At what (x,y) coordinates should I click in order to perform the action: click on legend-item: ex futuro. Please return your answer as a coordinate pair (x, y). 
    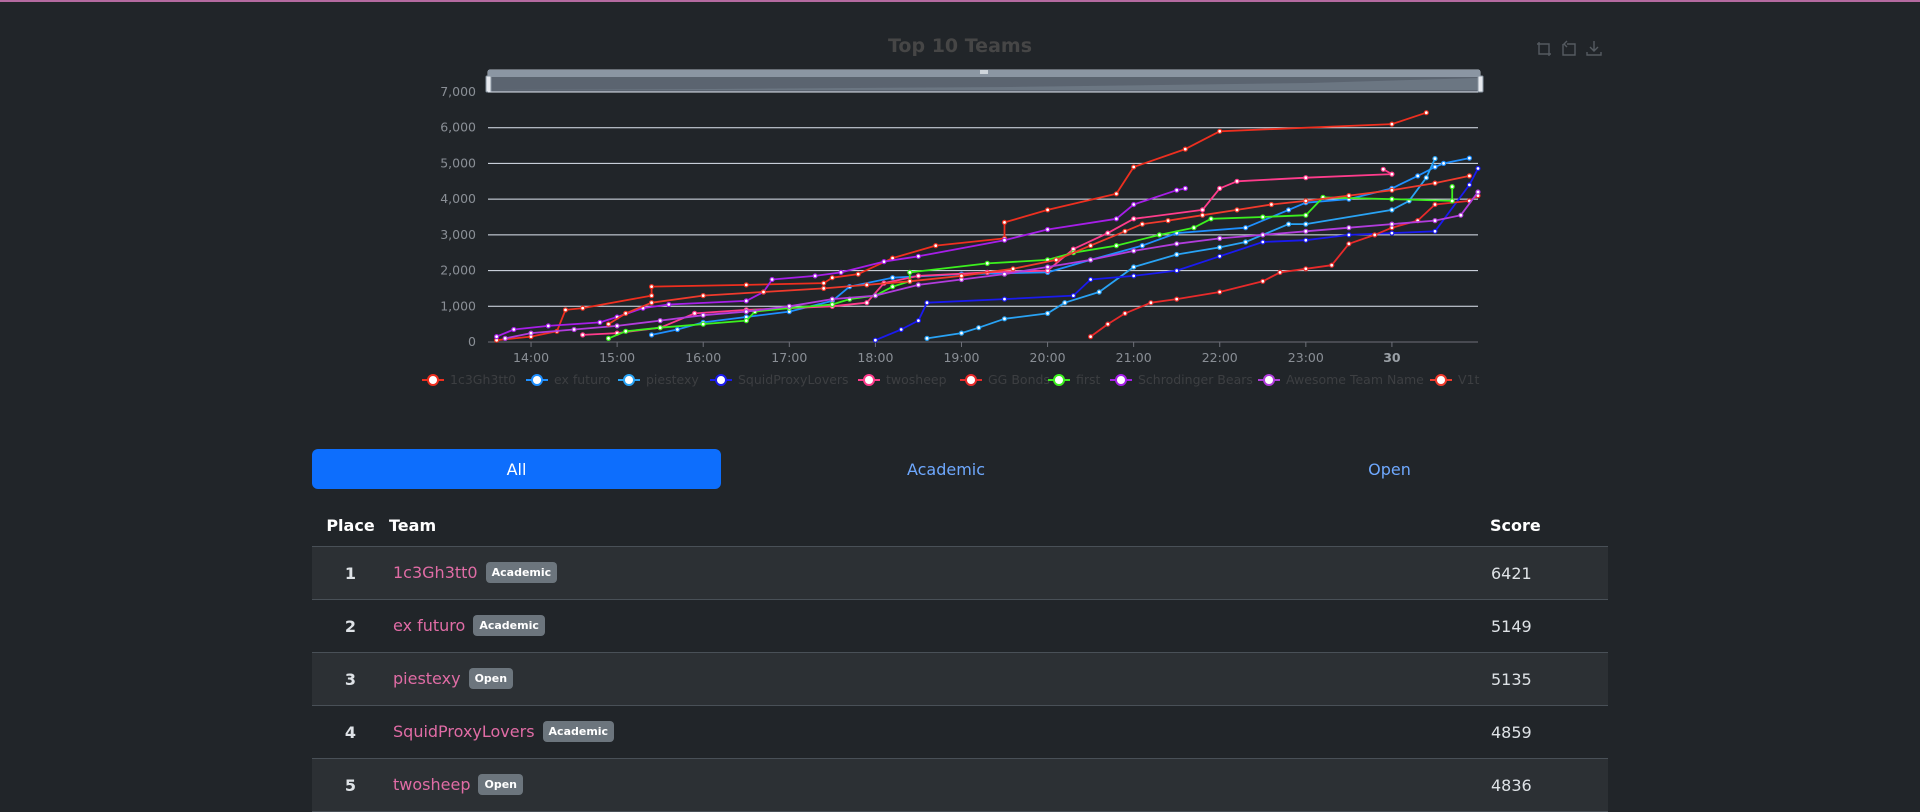
    Looking at the image, I should click on (568, 379).